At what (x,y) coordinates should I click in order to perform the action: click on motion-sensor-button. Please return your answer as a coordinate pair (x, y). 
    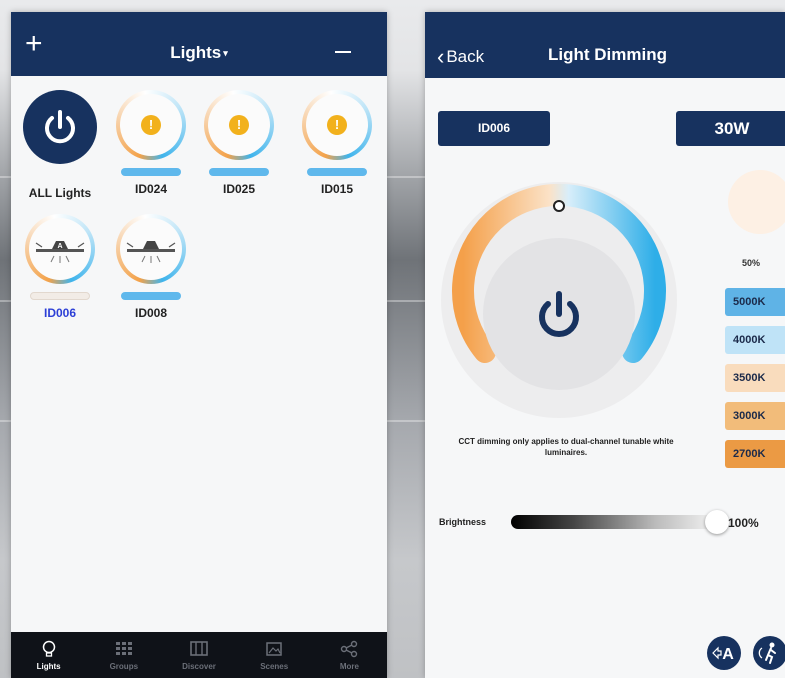
    Looking at the image, I should click on (769, 653).